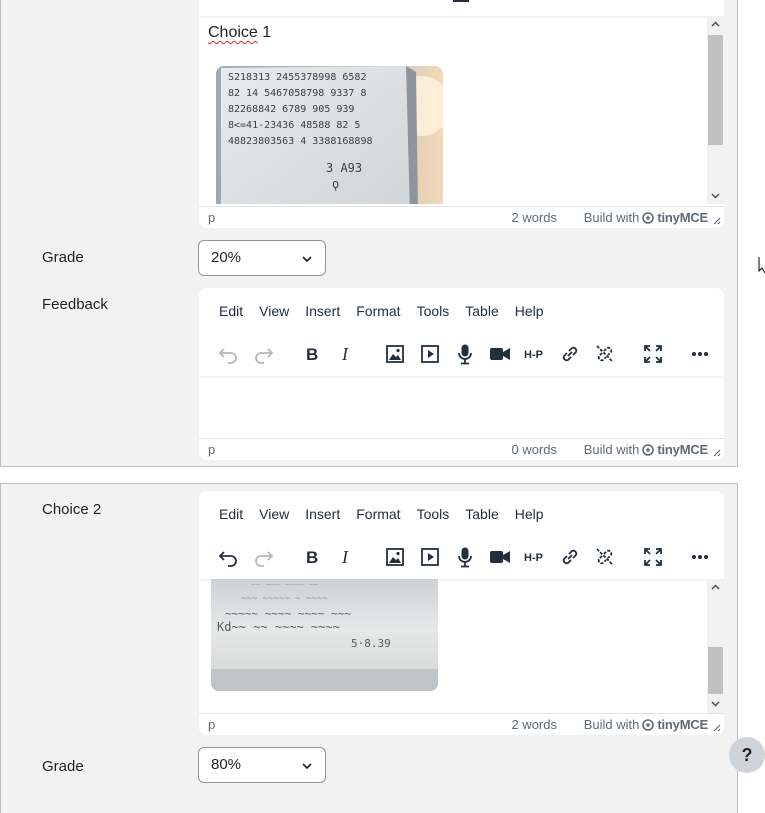 Image resolution: width=765 pixels, height=813 pixels. Describe the element at coordinates (63, 766) in the screenshot. I see `grade-2-label: Grade` at that location.